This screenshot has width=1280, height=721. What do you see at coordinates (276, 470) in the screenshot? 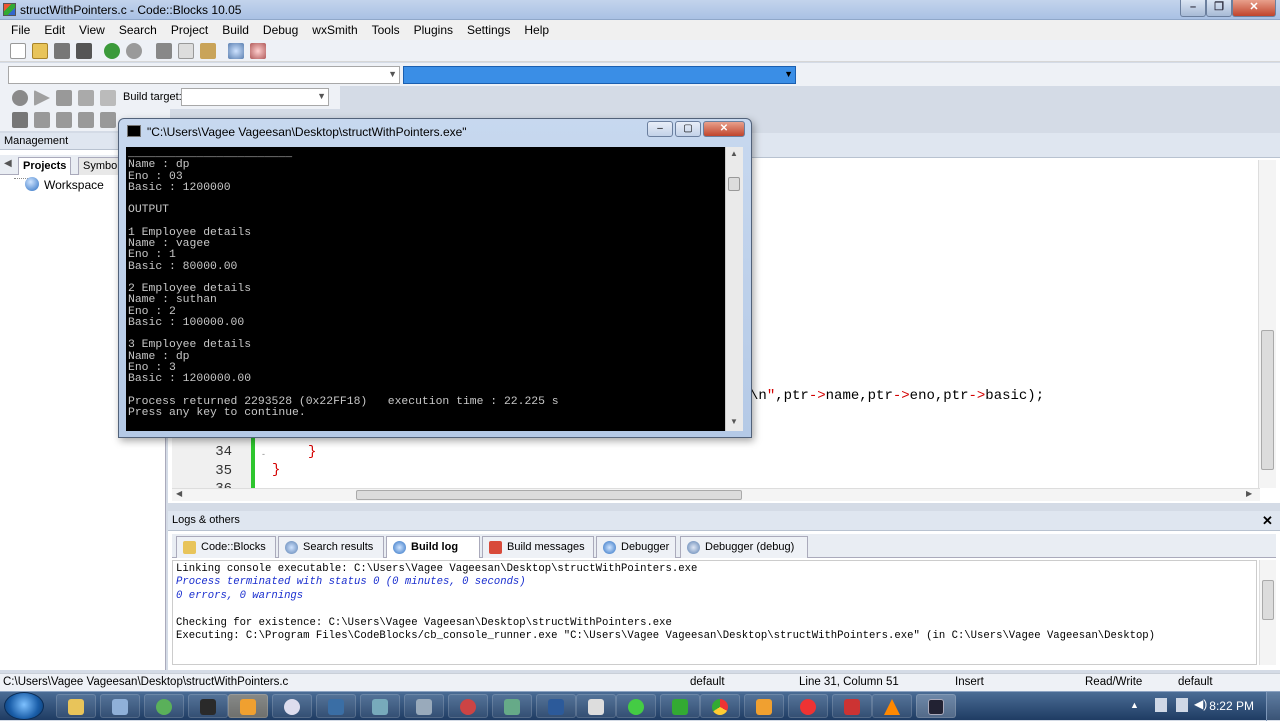
I see `code-brace-outer: }` at bounding box center [276, 470].